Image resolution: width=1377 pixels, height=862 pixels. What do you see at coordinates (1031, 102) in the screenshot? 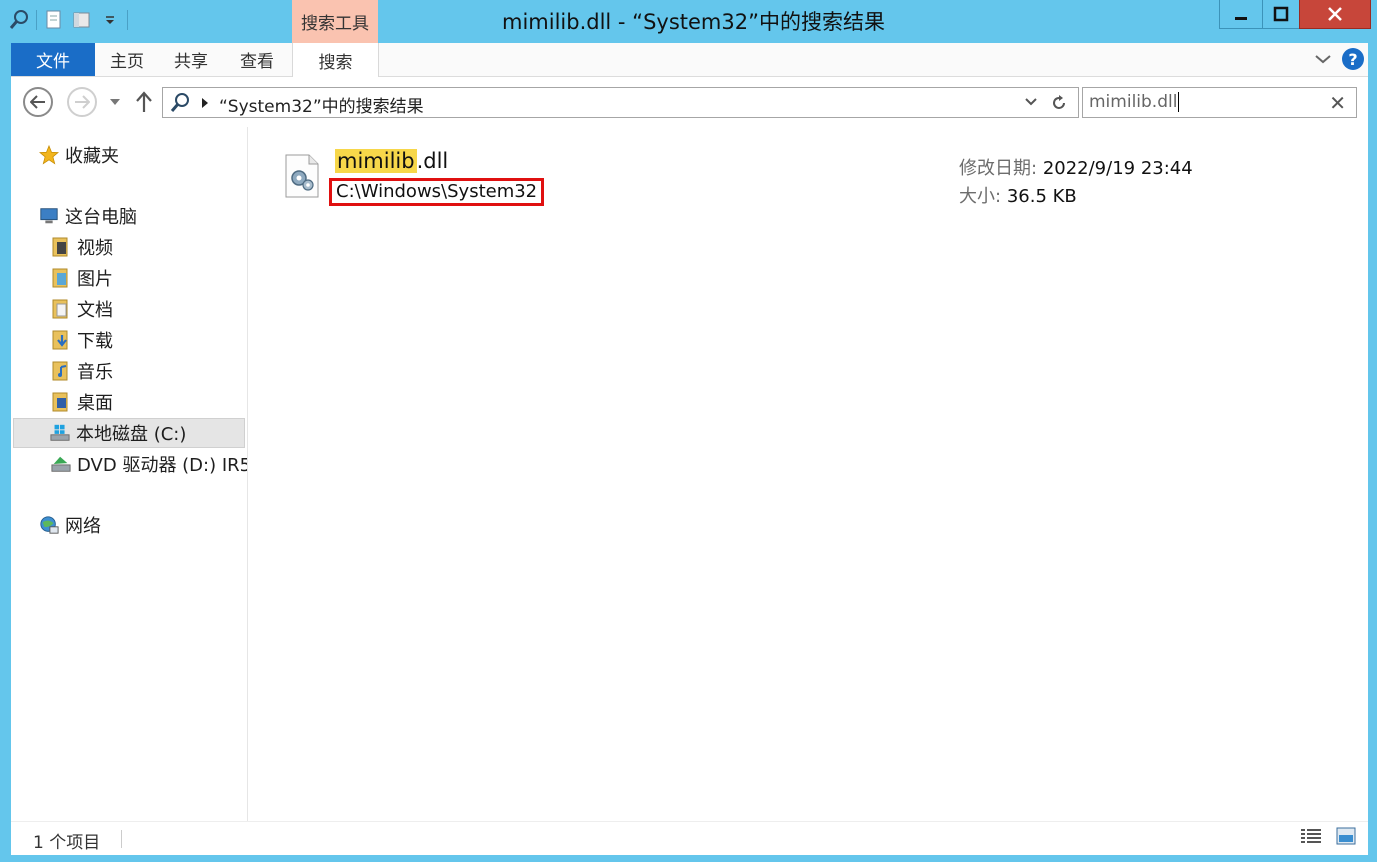
I see `address-dropdown-icon` at bounding box center [1031, 102].